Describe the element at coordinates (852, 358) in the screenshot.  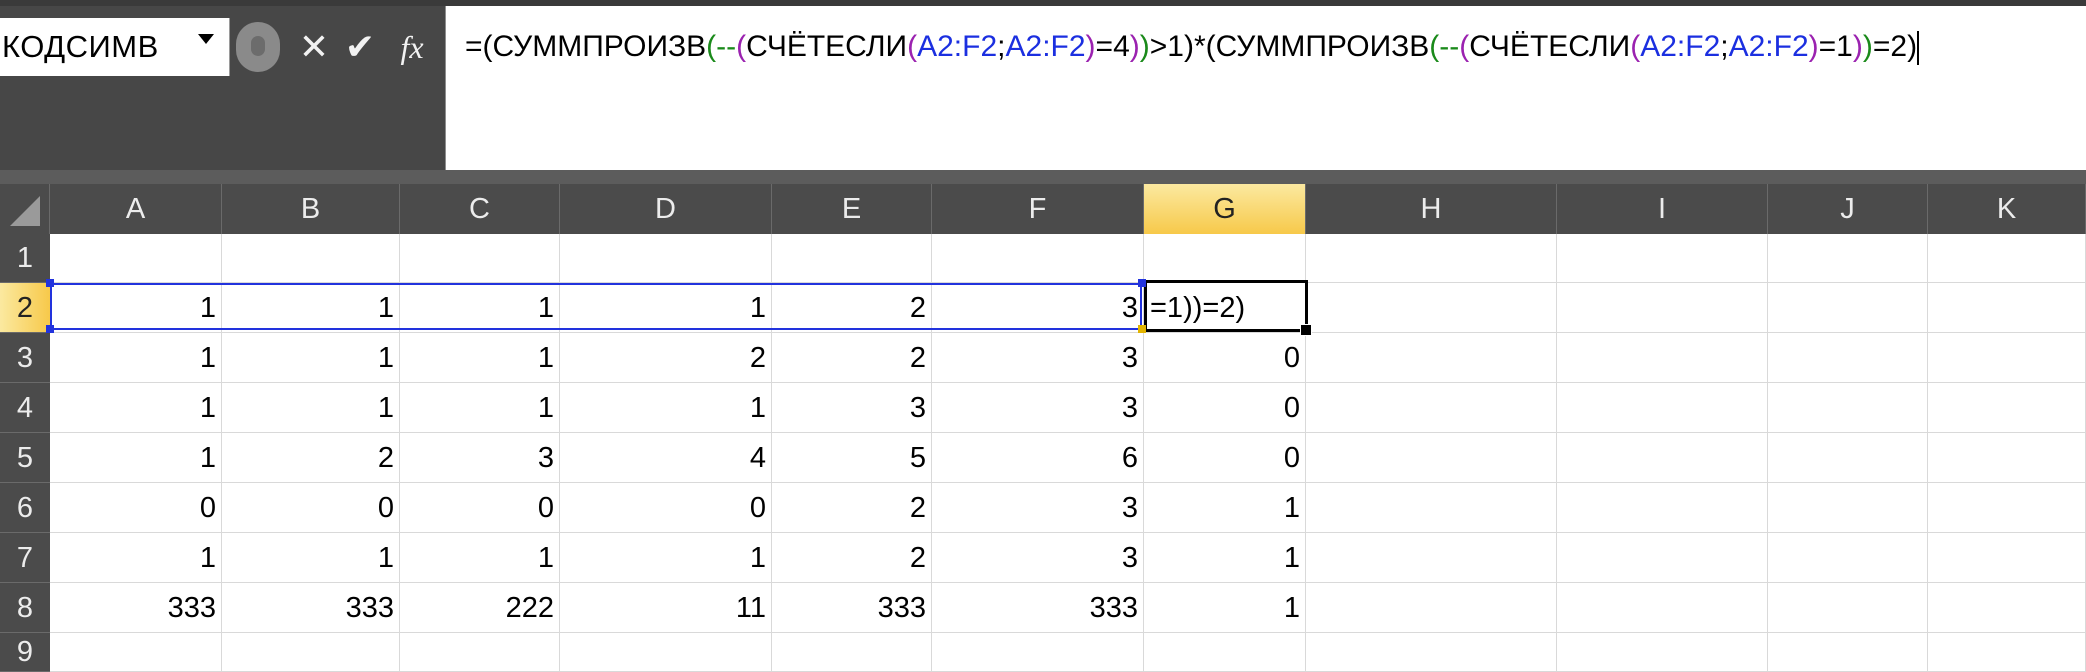
I see `cell-E3: 2` at that location.